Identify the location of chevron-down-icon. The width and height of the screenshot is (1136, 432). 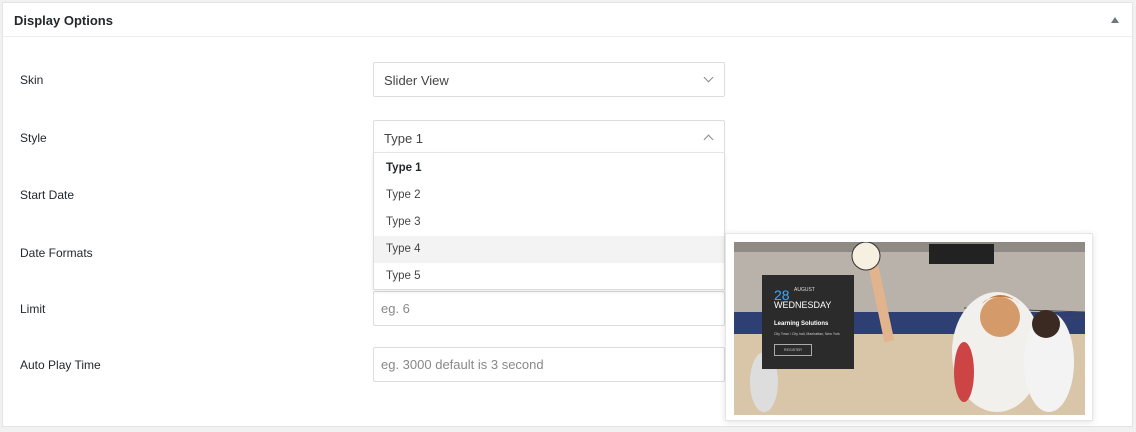
(708, 77).